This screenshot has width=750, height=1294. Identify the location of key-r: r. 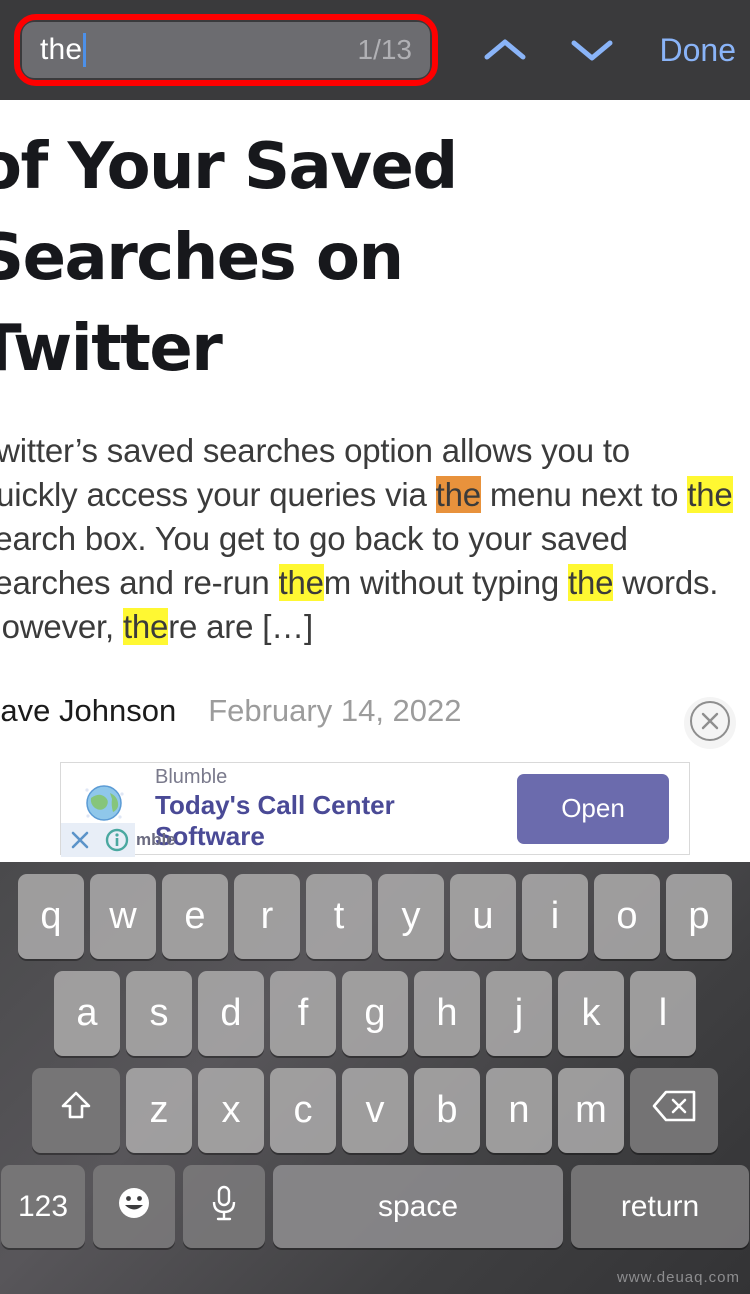
(267, 916).